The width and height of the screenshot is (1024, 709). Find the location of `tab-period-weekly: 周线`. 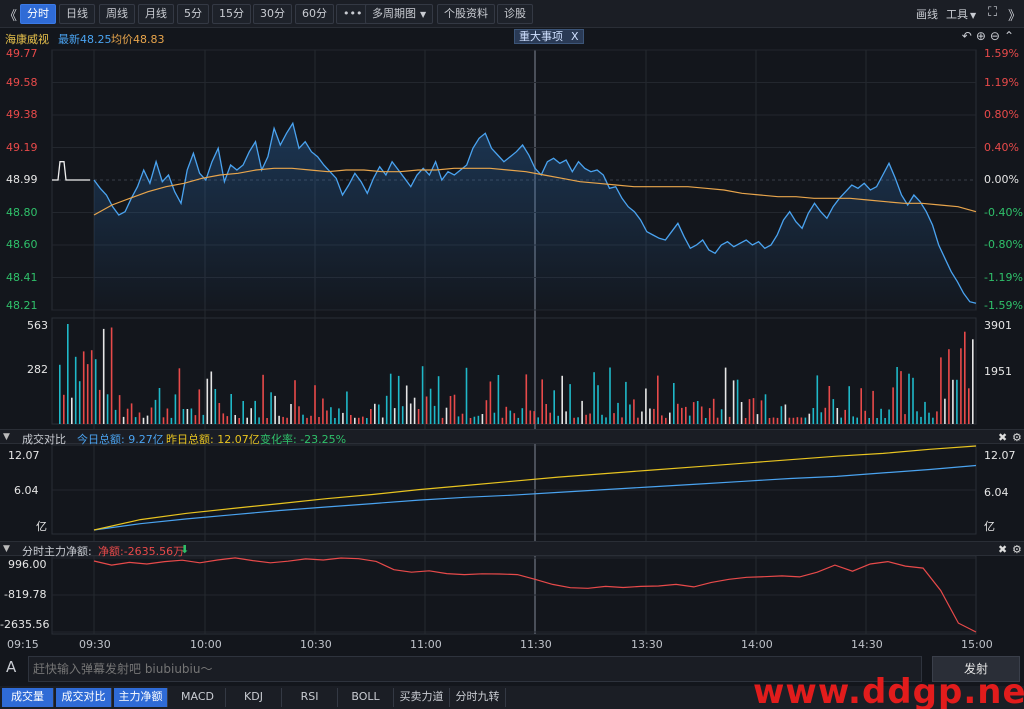

tab-period-weekly: 周线 is located at coordinates (117, 14).